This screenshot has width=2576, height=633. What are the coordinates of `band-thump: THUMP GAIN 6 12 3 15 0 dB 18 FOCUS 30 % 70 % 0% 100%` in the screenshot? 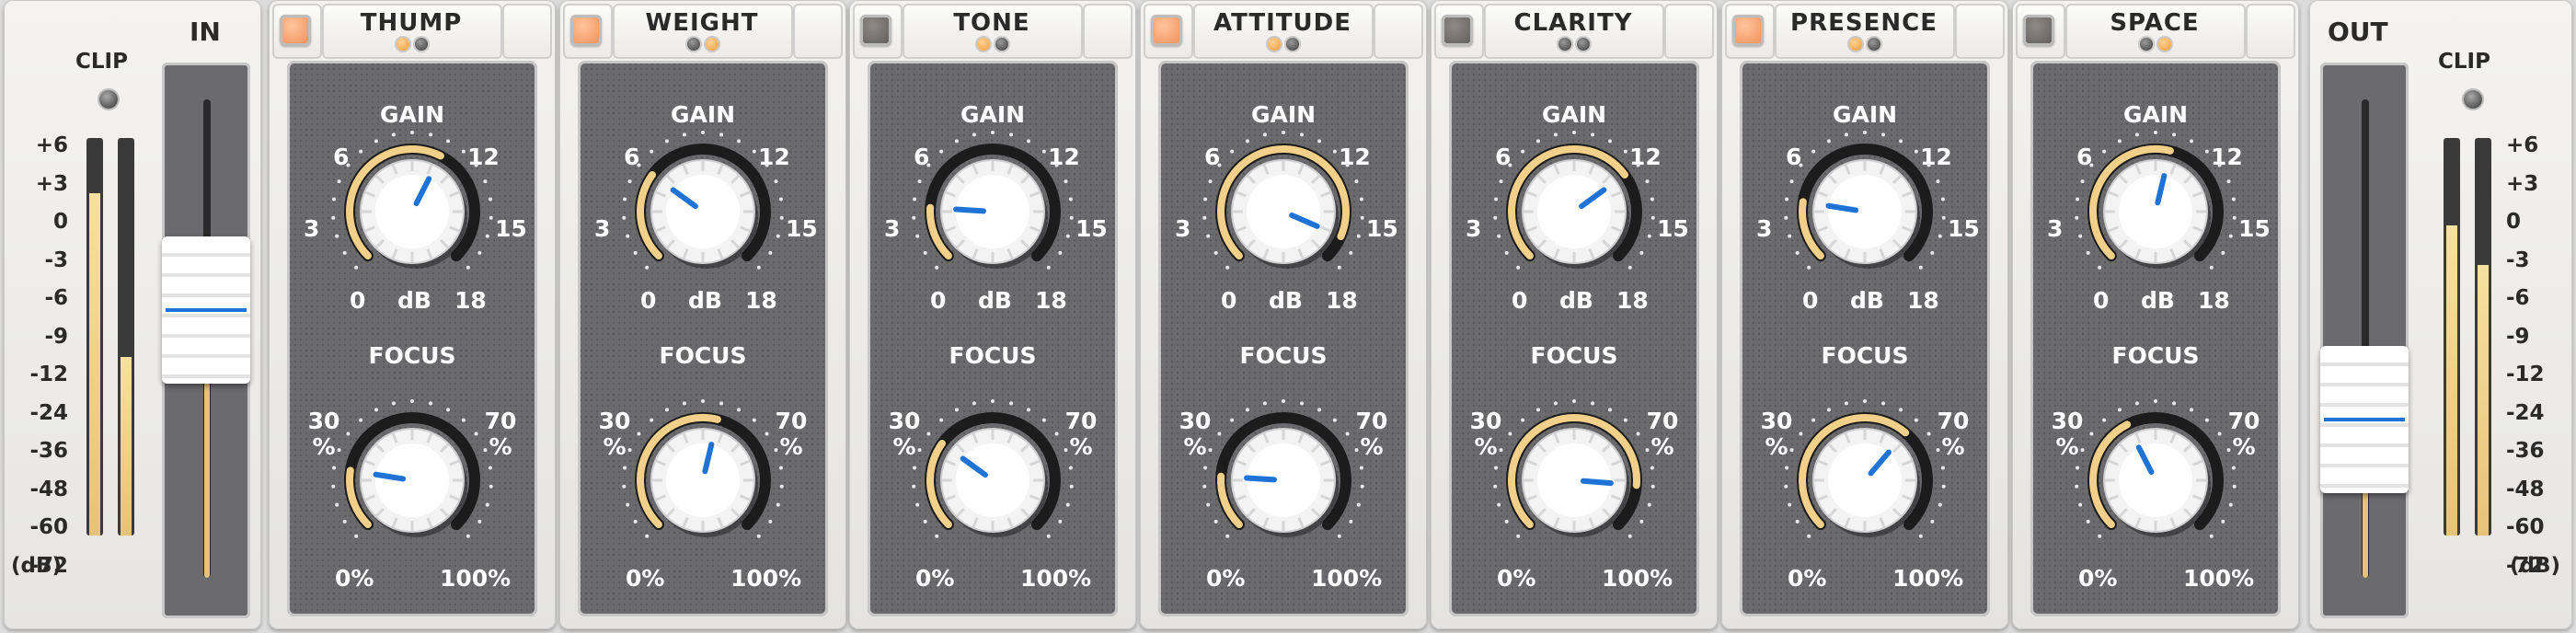 It's located at (412, 314).